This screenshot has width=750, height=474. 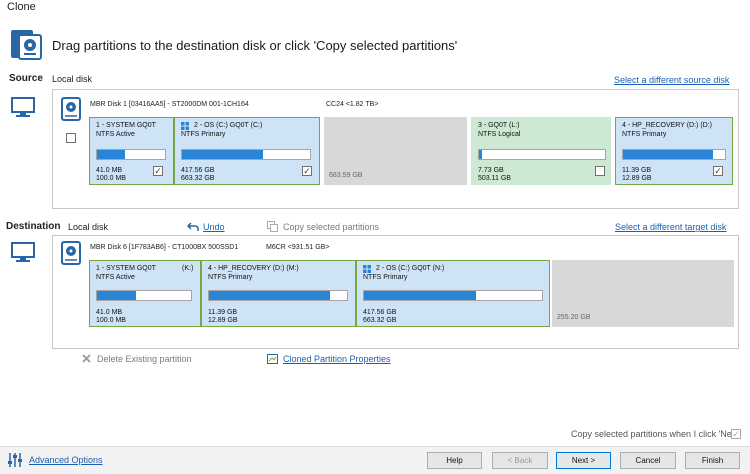 What do you see at coordinates (253, 268) in the screenshot?
I see `partition-name: 4 - HP_RECOVERY (D:) (M:)` at bounding box center [253, 268].